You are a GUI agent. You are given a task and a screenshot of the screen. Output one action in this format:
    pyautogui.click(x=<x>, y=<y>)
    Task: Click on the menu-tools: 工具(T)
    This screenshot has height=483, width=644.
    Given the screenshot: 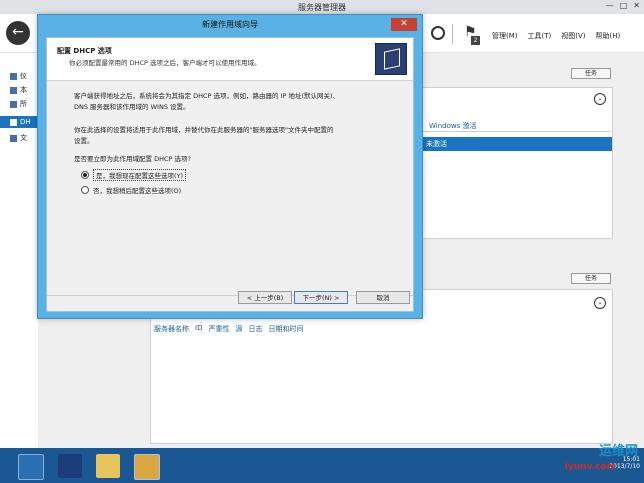 What is the action you would take?
    pyautogui.click(x=540, y=36)
    